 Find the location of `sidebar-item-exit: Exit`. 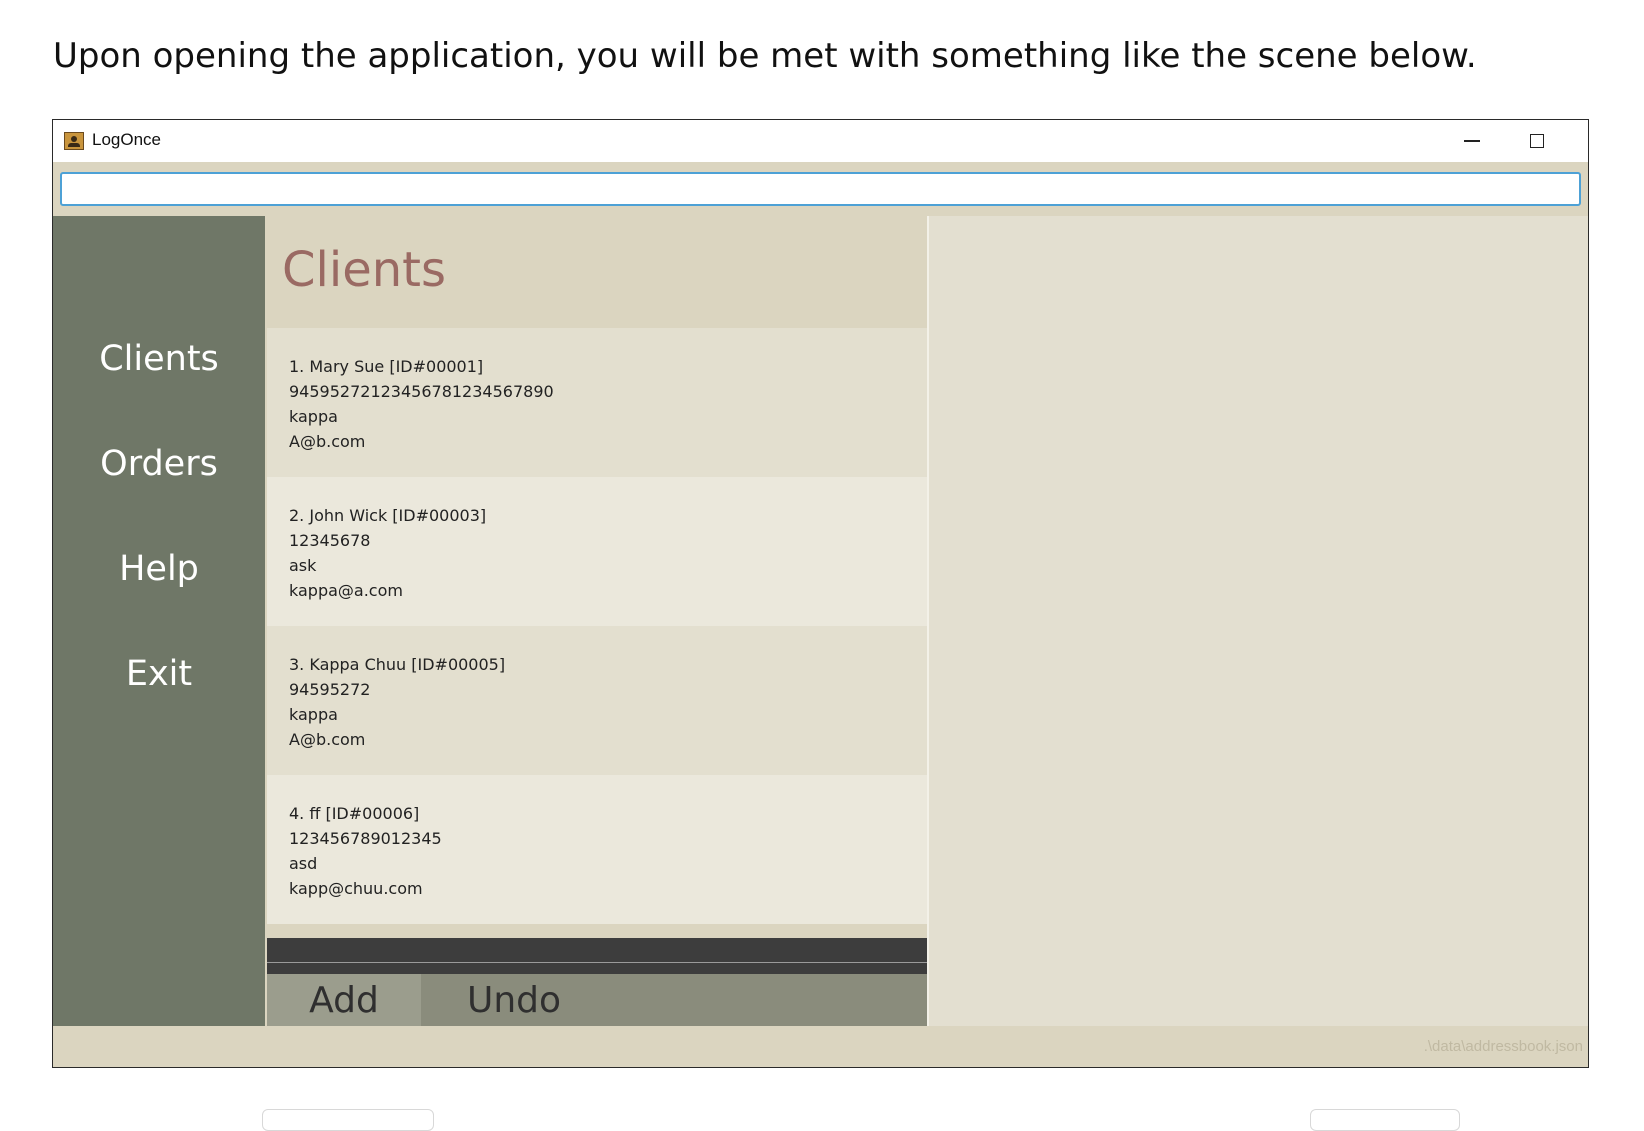

sidebar-item-exit: Exit is located at coordinates (159, 674).